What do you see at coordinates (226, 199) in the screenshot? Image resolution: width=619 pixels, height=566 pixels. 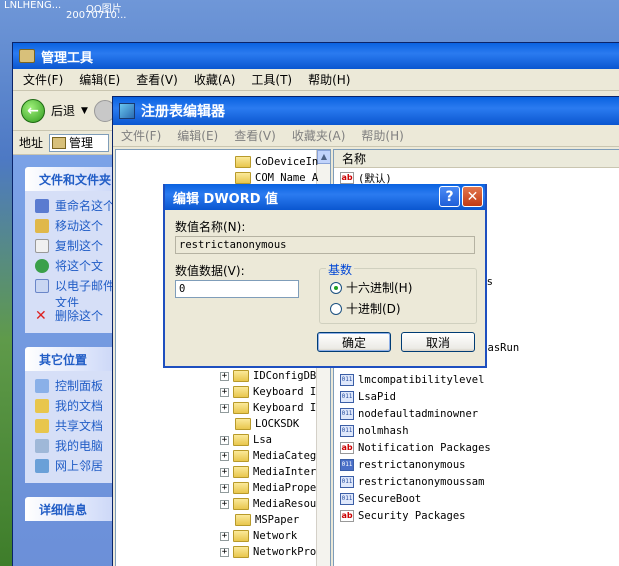 I see `dialog-title: 编辑 DWORD 值` at bounding box center [226, 199].